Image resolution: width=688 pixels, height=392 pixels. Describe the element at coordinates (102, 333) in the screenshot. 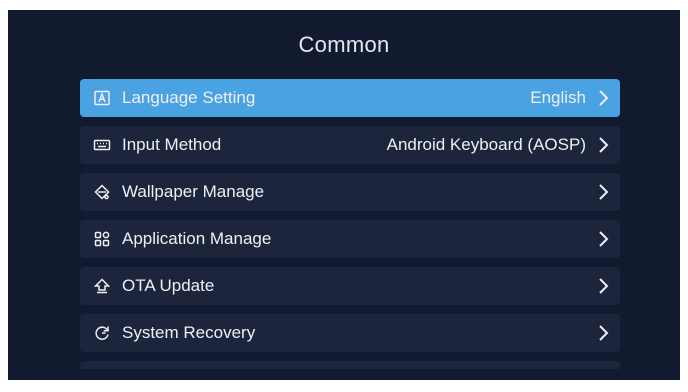

I see `recovery-icon` at that location.